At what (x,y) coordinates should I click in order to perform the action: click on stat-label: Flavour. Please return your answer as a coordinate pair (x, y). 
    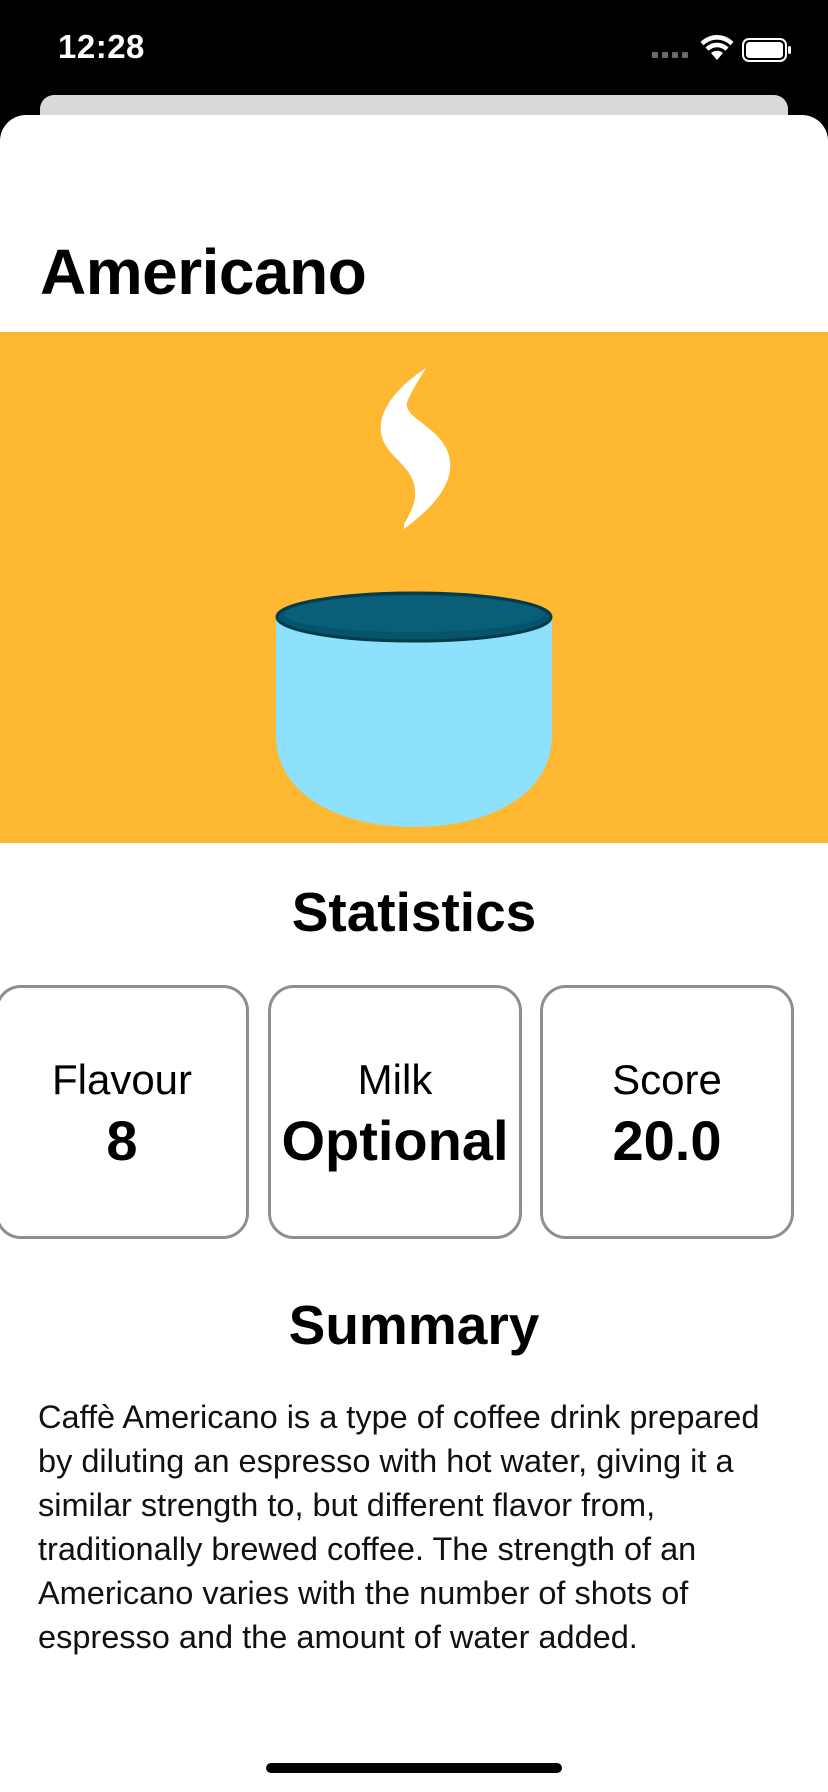
    Looking at the image, I should click on (122, 1079).